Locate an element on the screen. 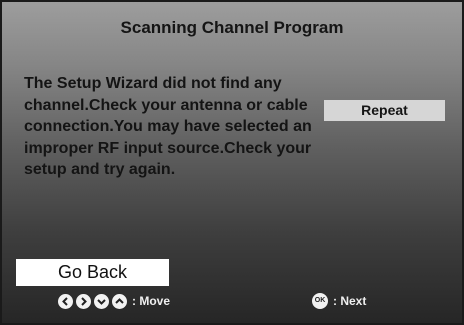 The image size is (464, 325). next-hint: OK : Next is located at coordinates (339, 301).